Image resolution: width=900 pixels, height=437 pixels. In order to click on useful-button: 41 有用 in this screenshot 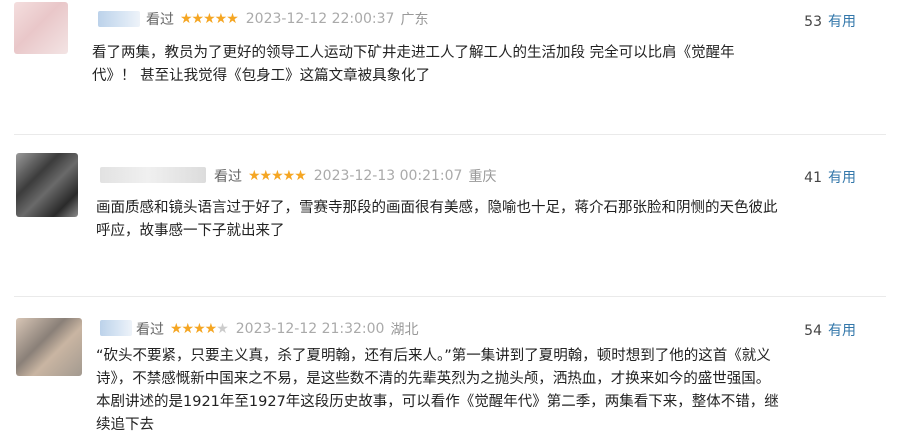, I will do `click(830, 177)`.